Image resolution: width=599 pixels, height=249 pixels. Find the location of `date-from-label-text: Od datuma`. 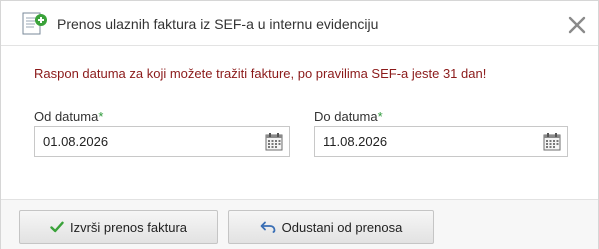

date-from-label-text: Od datuma is located at coordinates (66, 116).